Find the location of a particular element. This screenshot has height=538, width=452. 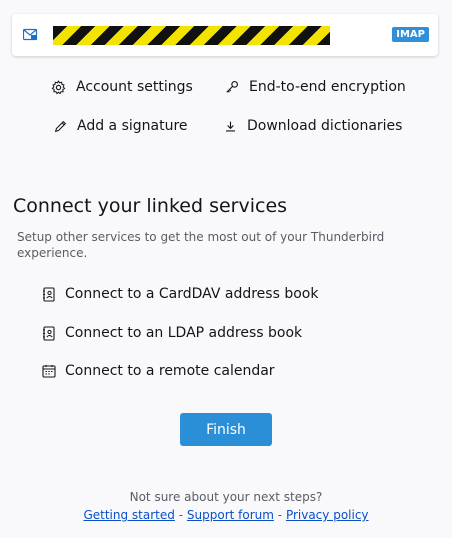

end-to-end-encryption-link: End-to-end encryption is located at coordinates (315, 87).